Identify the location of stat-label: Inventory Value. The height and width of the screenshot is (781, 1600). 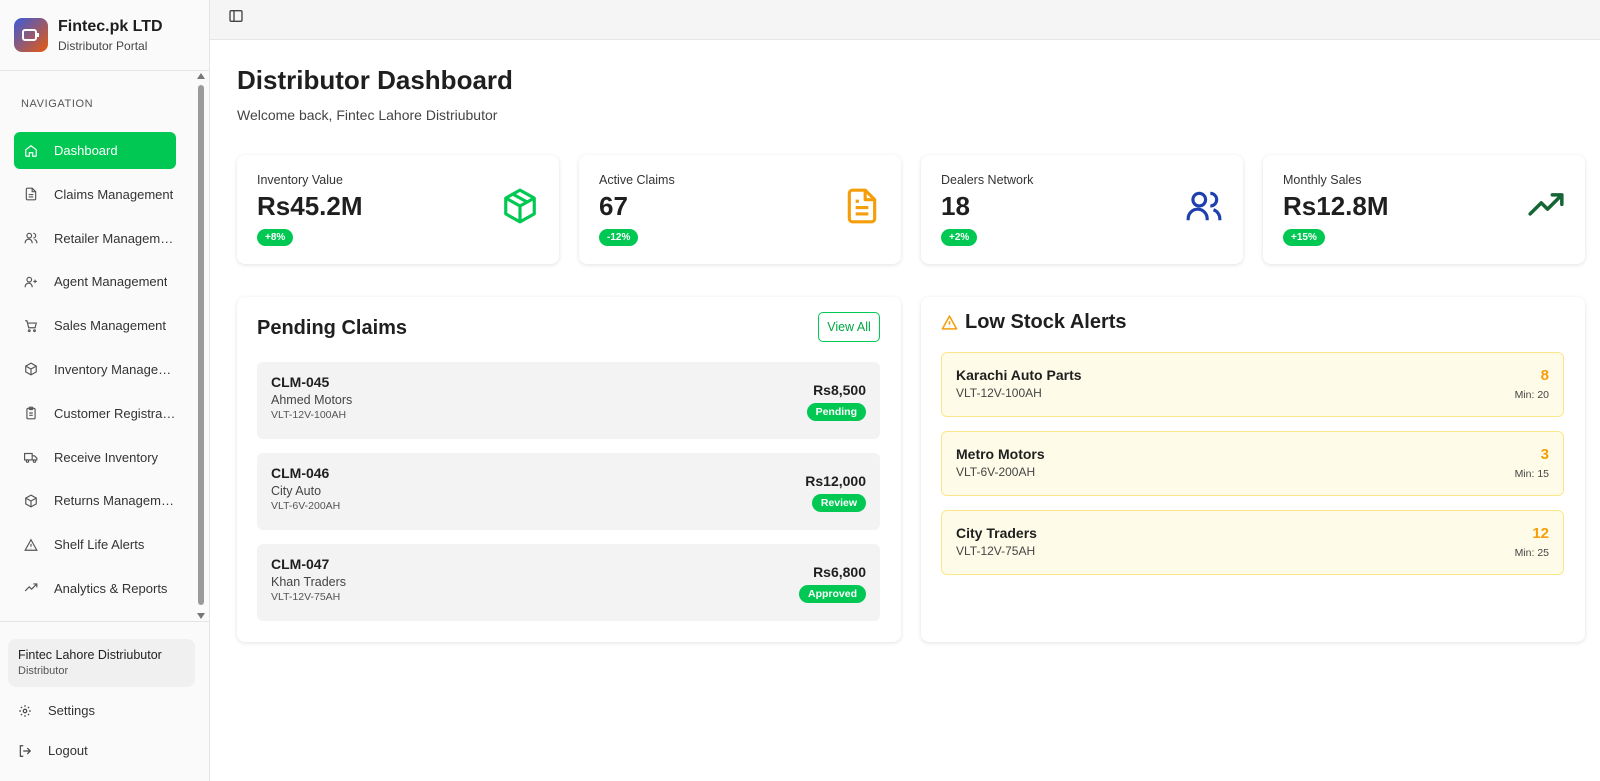
(300, 180).